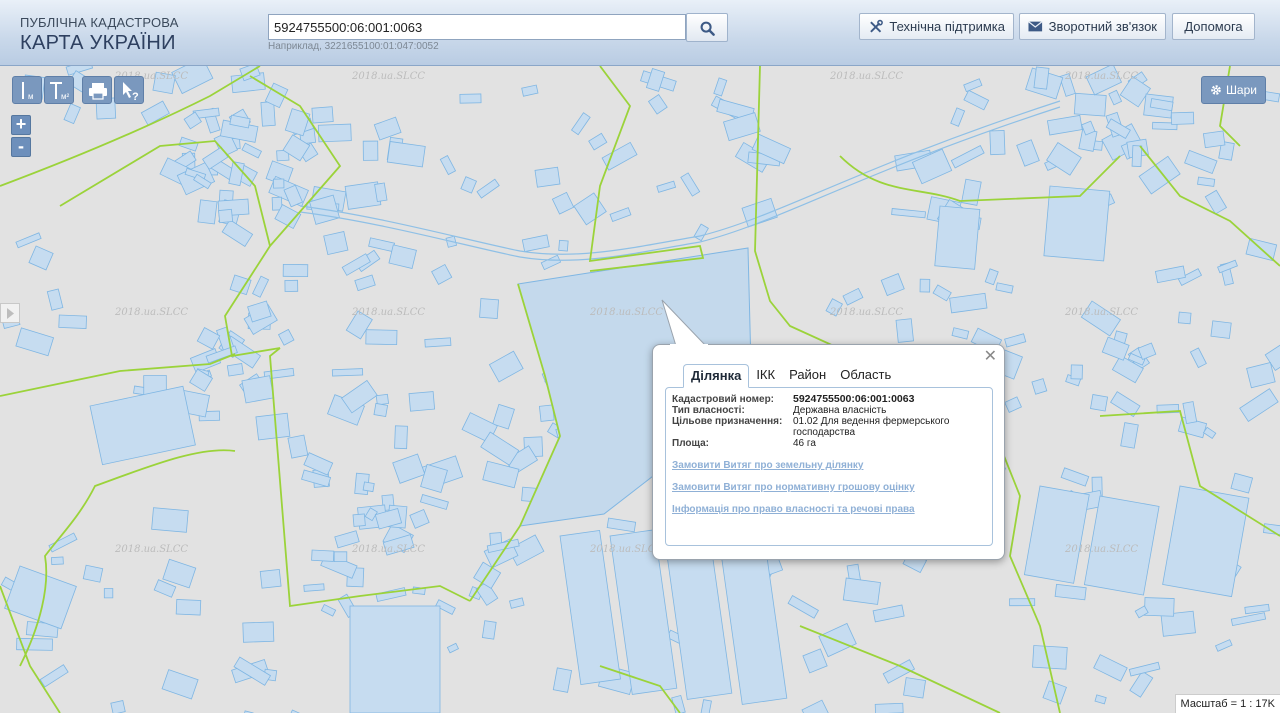 This screenshot has height=713, width=1280. I want to click on logo-line2: КАРТА УКРАЇНИ, so click(98, 43).